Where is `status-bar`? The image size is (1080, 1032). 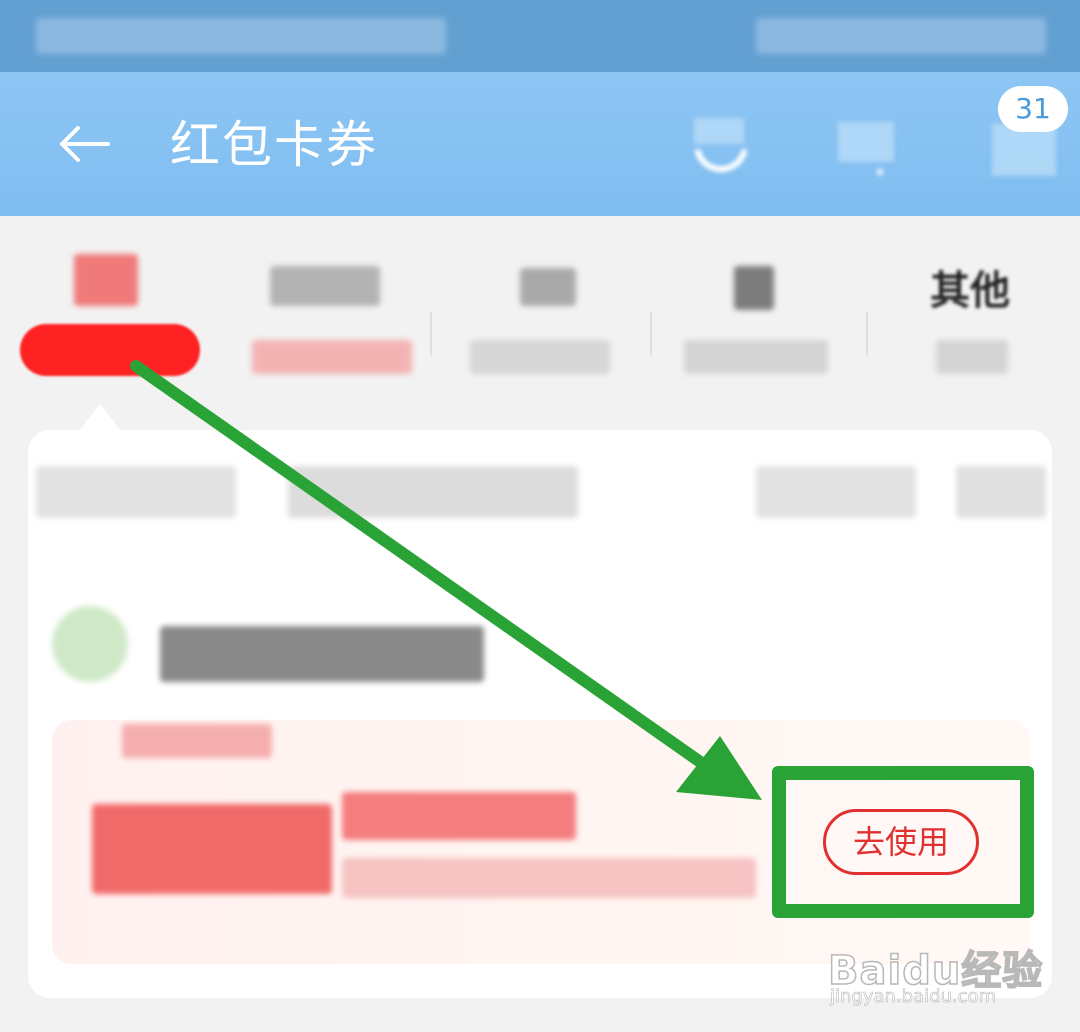 status-bar is located at coordinates (540, 36).